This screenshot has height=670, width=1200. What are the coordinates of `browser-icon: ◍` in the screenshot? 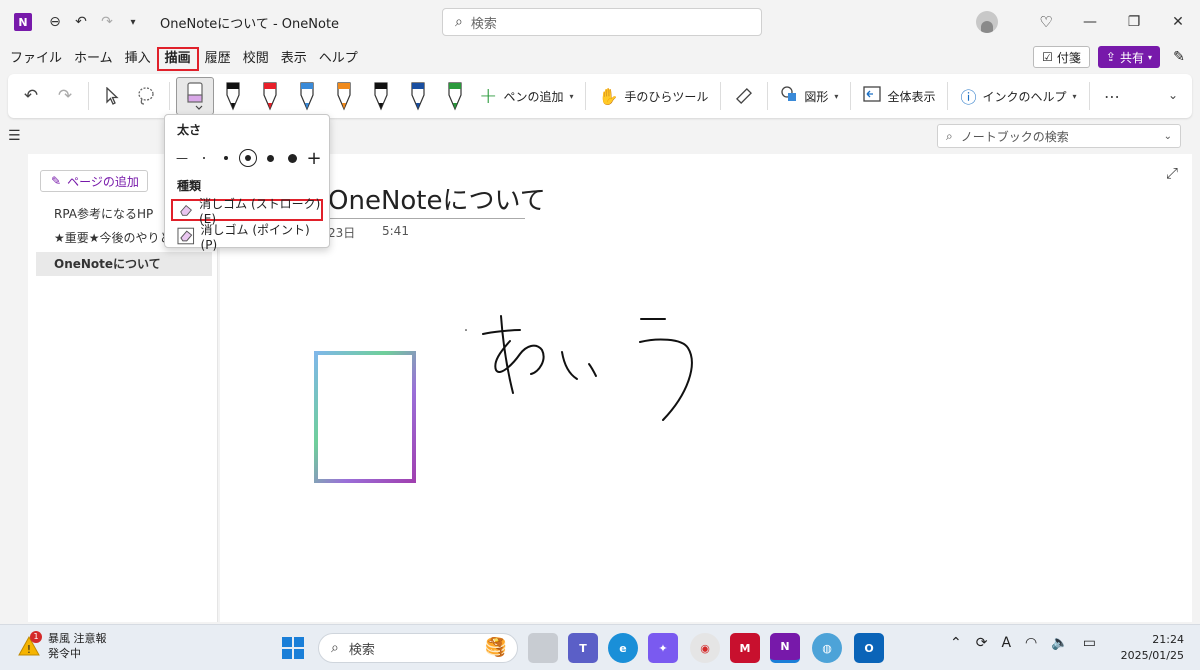 It's located at (827, 648).